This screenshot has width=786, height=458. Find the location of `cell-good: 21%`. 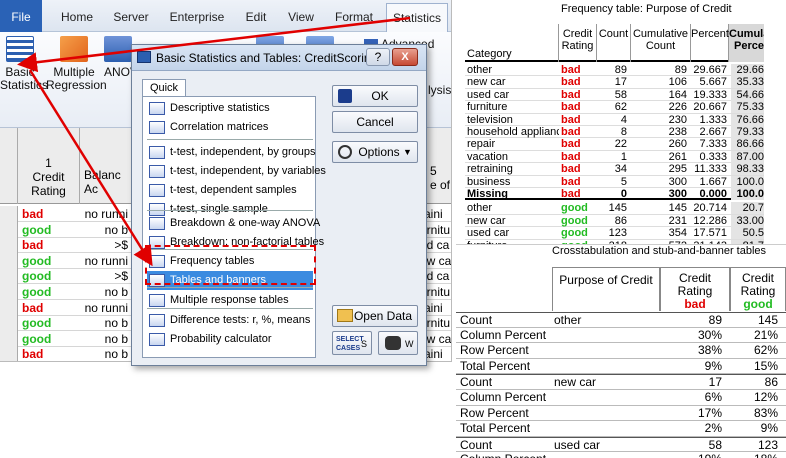

cell-good: 21% is located at coordinates (765, 334).